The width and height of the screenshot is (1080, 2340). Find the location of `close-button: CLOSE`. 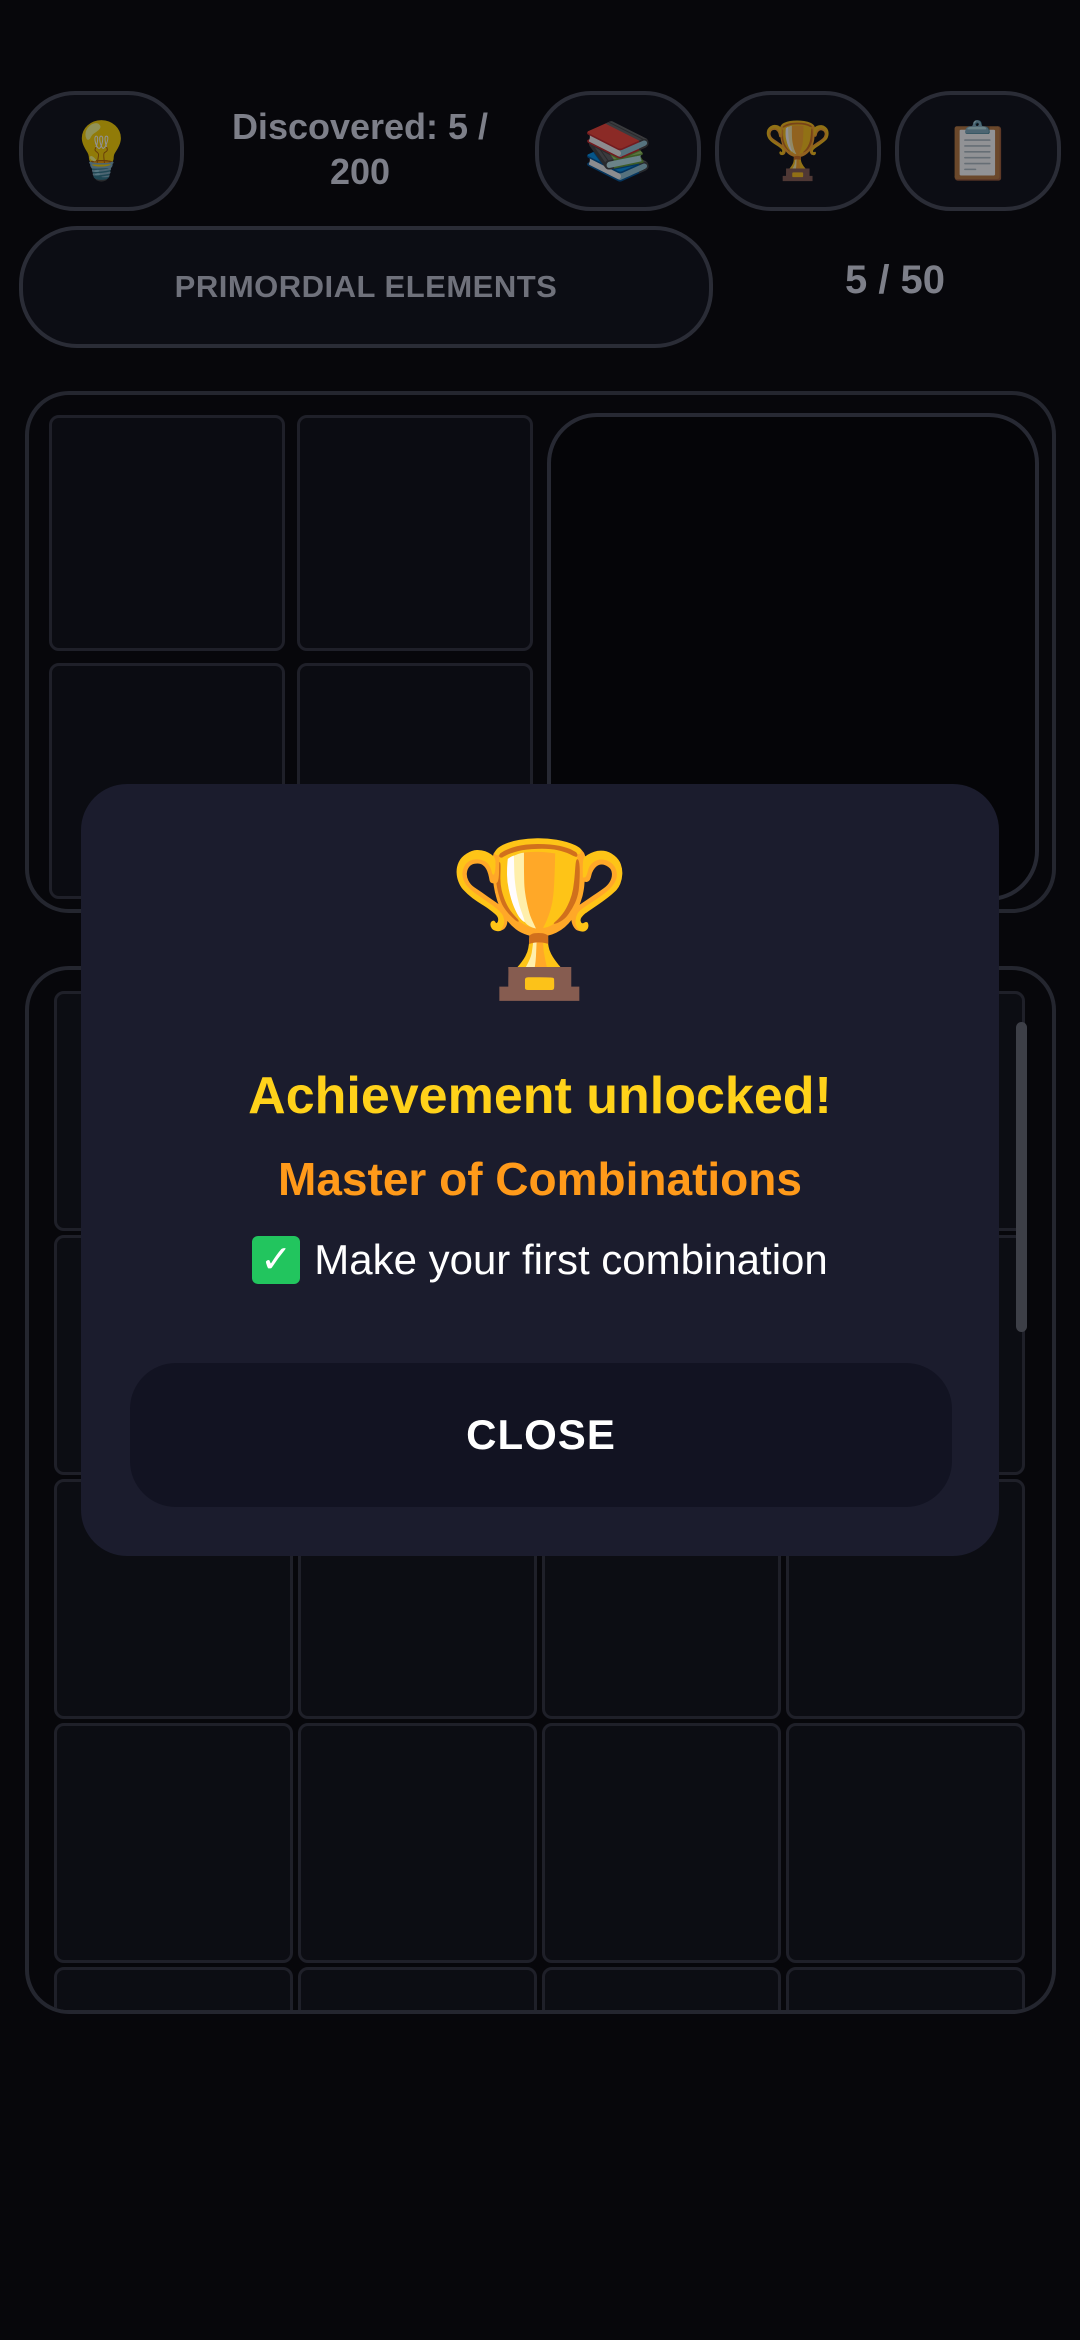

close-button: CLOSE is located at coordinates (541, 1435).